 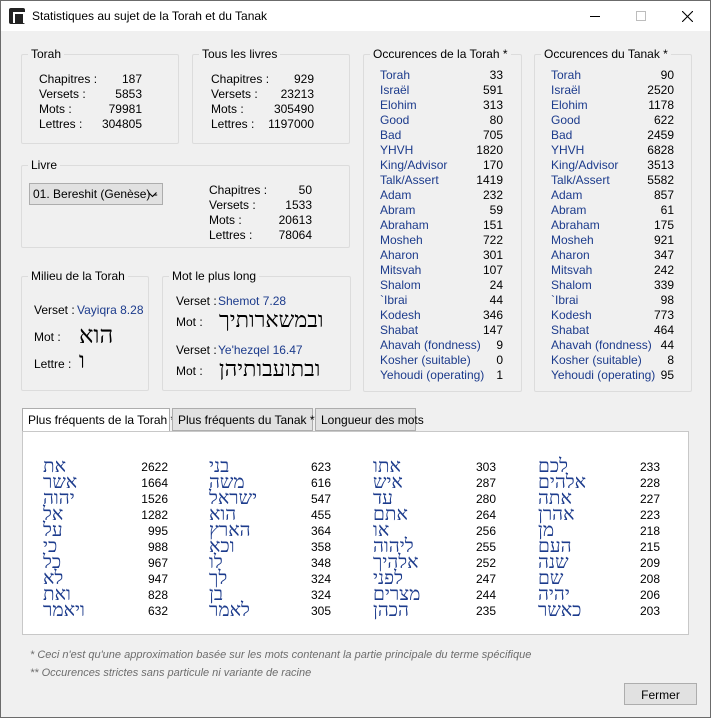 I want to click on occ-torah-row-label: Aharon, so click(x=399, y=255).